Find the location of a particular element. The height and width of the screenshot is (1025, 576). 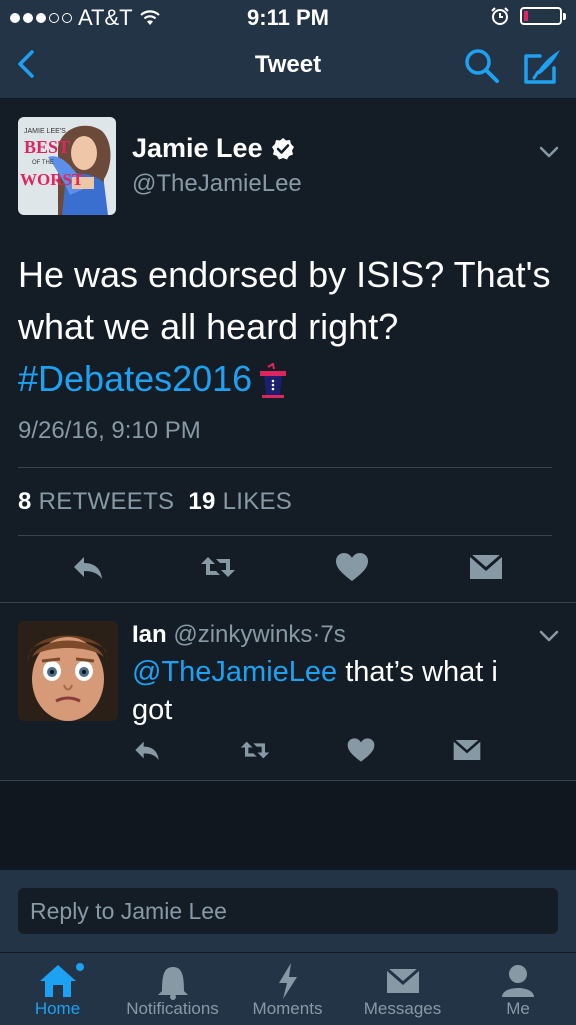

tab-moments: Moments is located at coordinates (287, 989).